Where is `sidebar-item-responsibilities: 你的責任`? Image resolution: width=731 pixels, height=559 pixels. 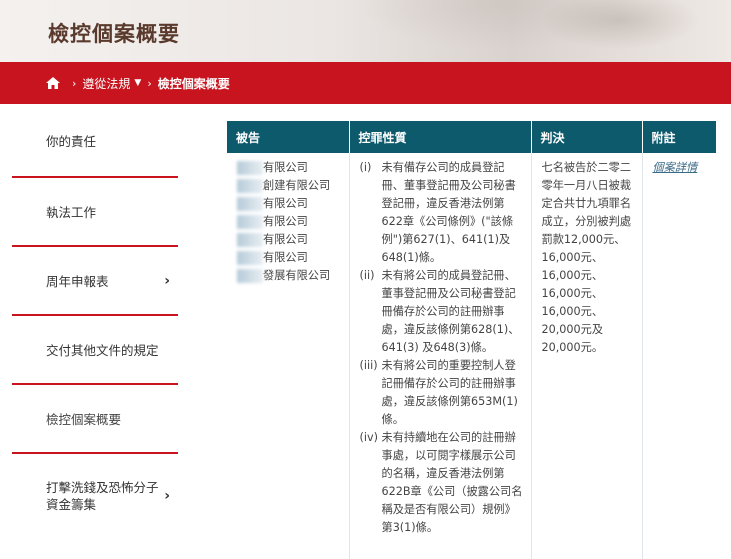 sidebar-item-responsibilities: 你的責任 is located at coordinates (95, 141).